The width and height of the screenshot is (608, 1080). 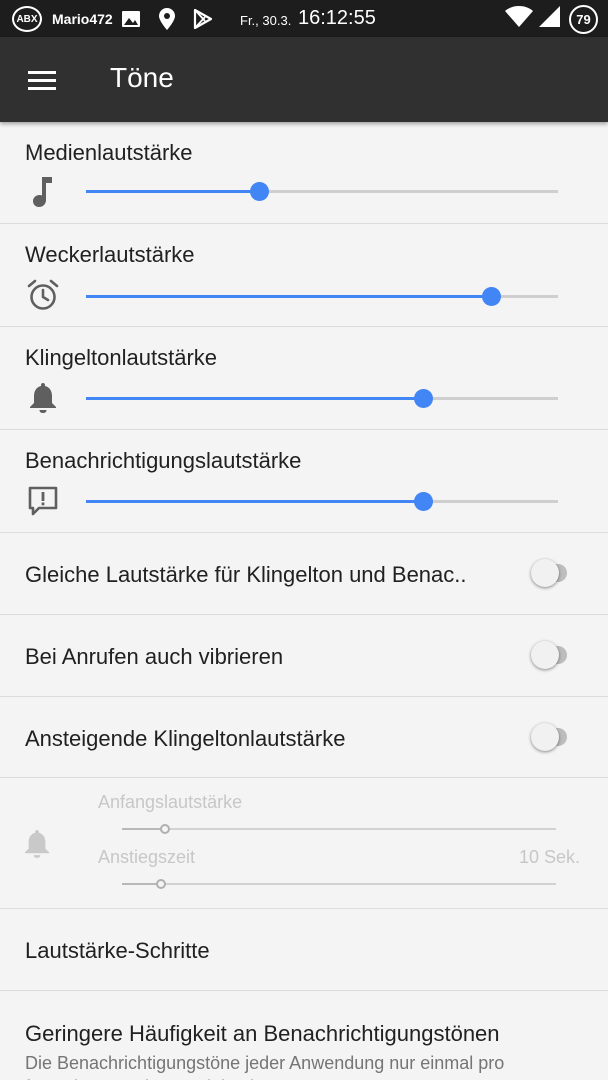 What do you see at coordinates (154, 656) in the screenshot?
I see `toggle-label: Bei Anrufen auch vibrieren` at bounding box center [154, 656].